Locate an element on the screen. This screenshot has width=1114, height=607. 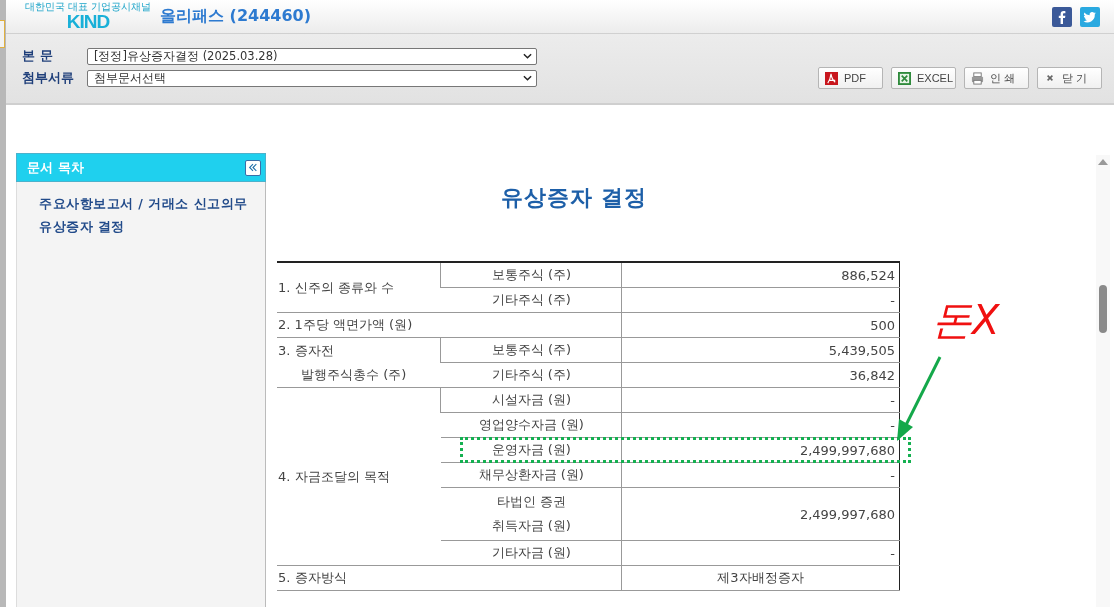
printer-icon is located at coordinates (977, 78).